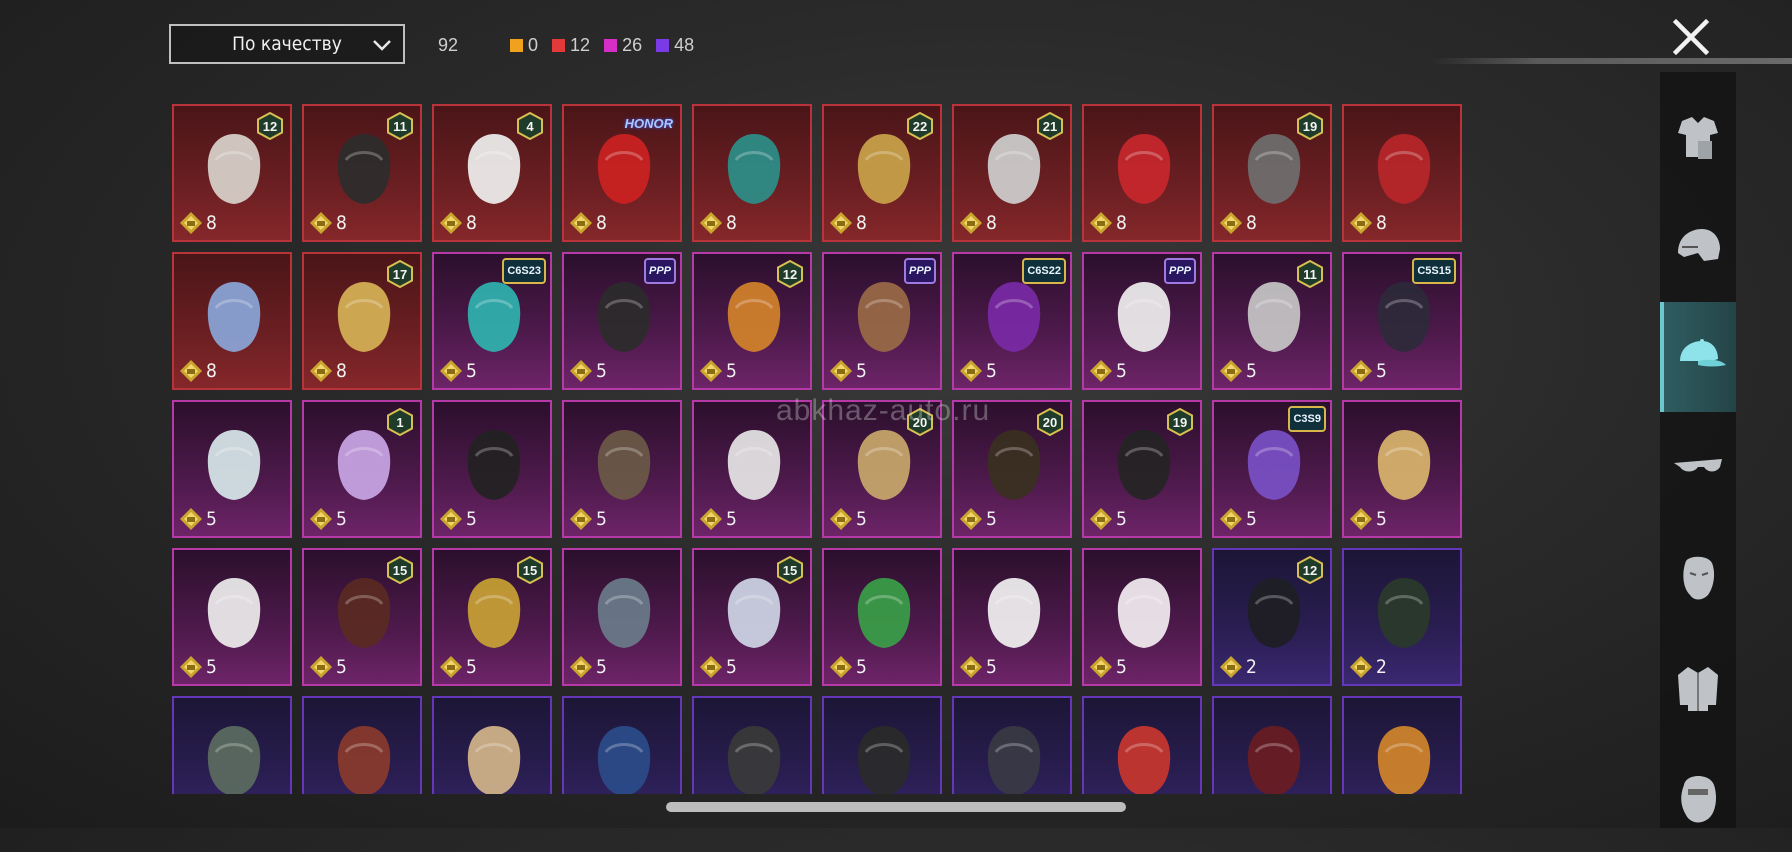  I want to click on item-card: 19 8, so click(1272, 173).